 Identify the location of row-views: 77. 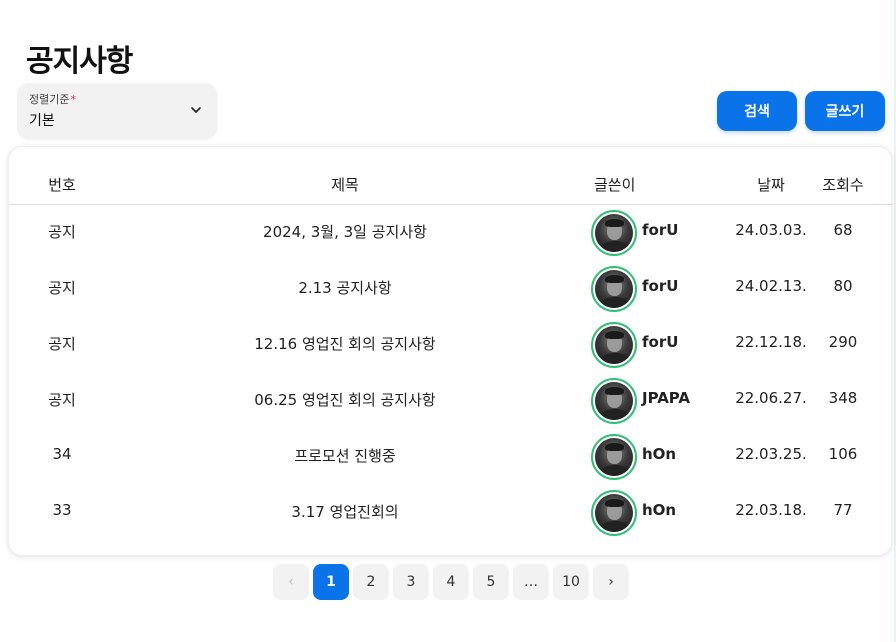
(843, 510).